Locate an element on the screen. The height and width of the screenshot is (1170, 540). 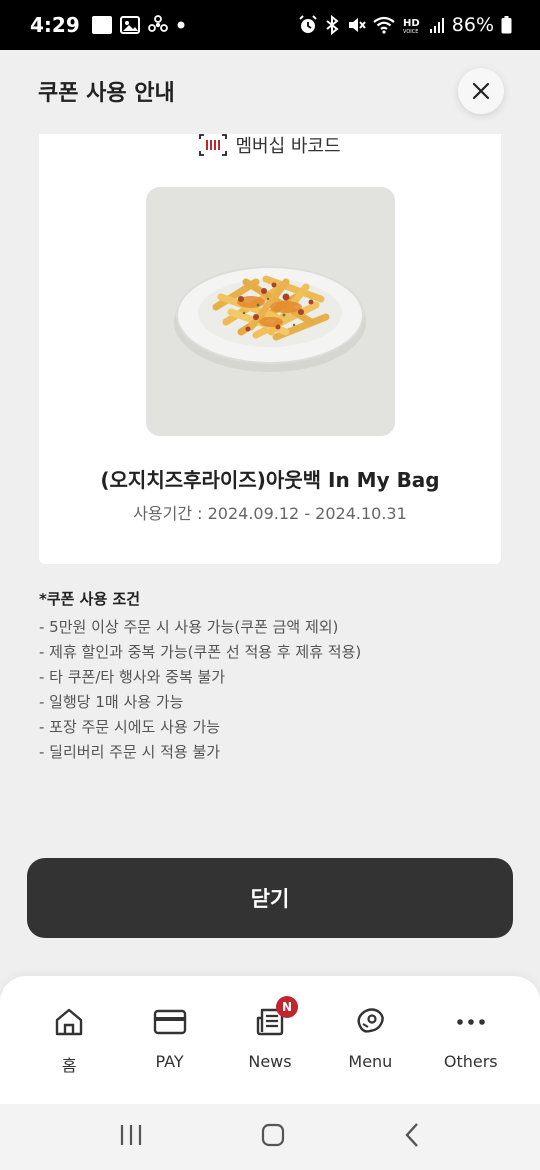
condition-item: - 딜리버리 주문 시 적용 불가 is located at coordinates (130, 752).